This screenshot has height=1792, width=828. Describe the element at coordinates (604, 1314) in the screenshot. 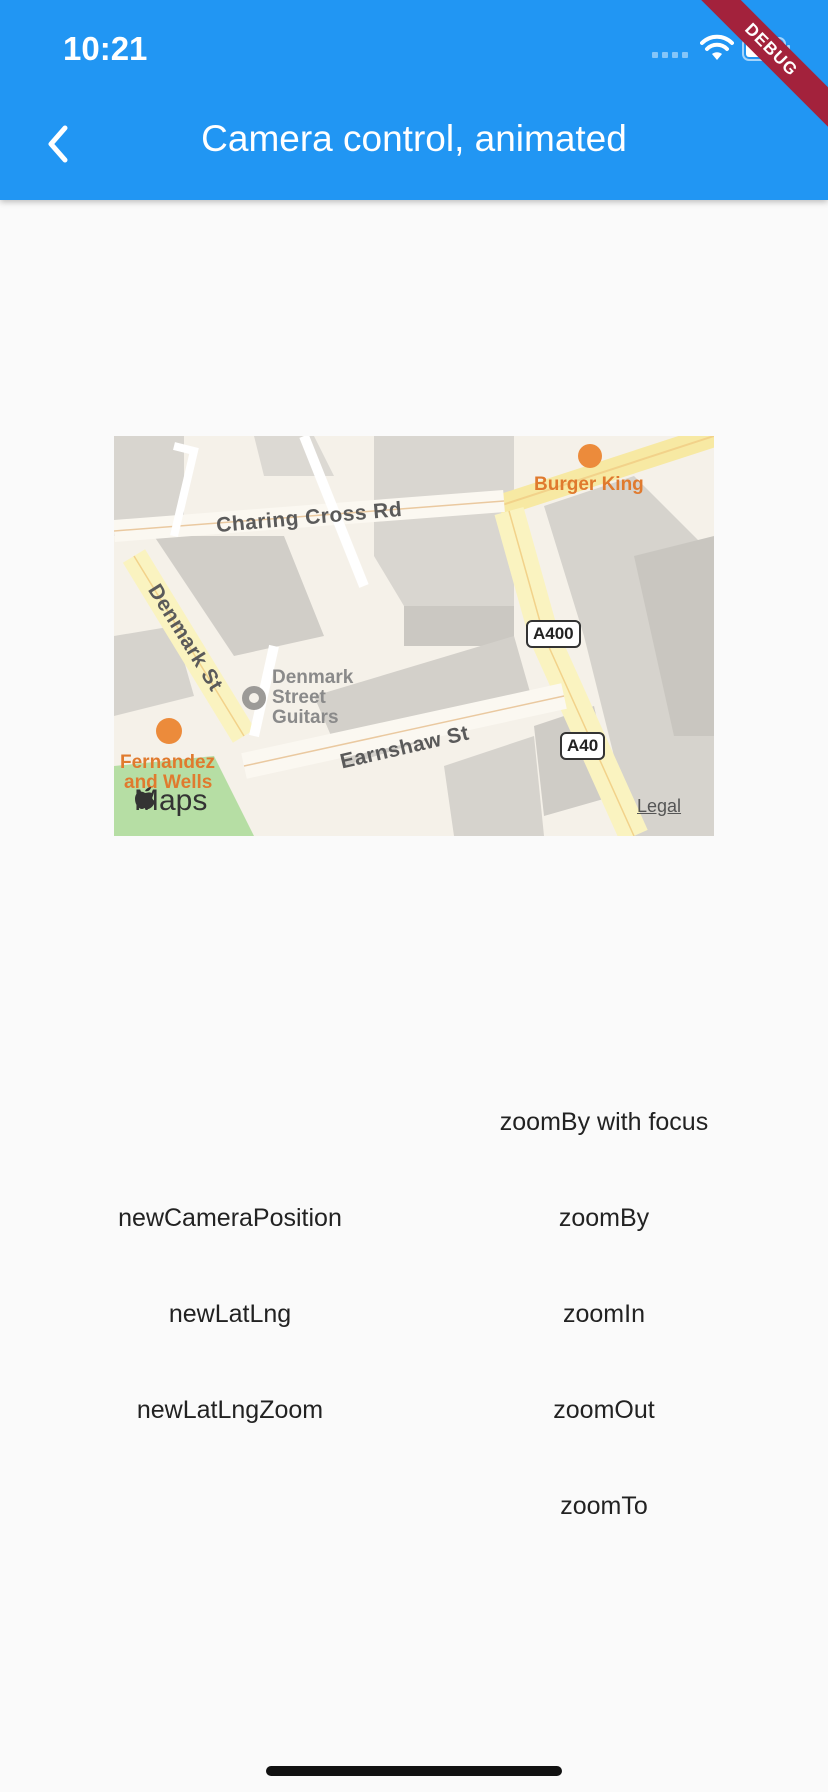

I see `zoom-in-button: zoomIn` at that location.